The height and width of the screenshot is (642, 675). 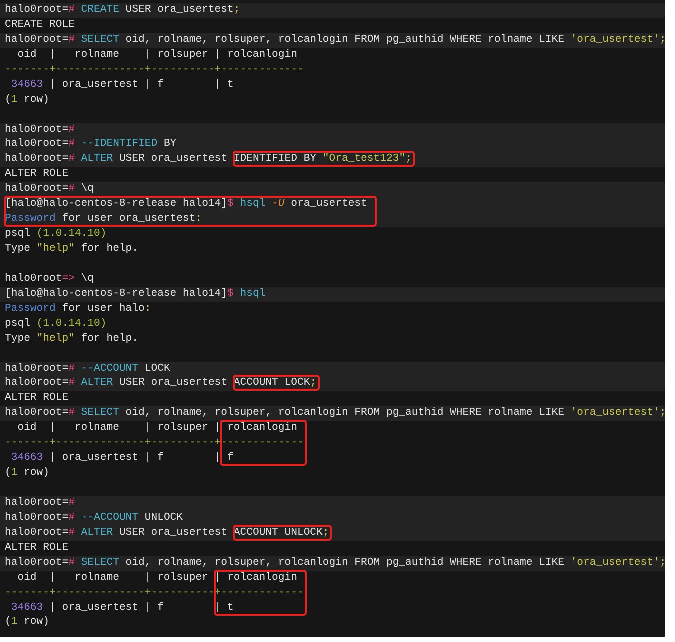 What do you see at coordinates (40, 25) in the screenshot?
I see `terminal-line: CREATE ROLE` at bounding box center [40, 25].